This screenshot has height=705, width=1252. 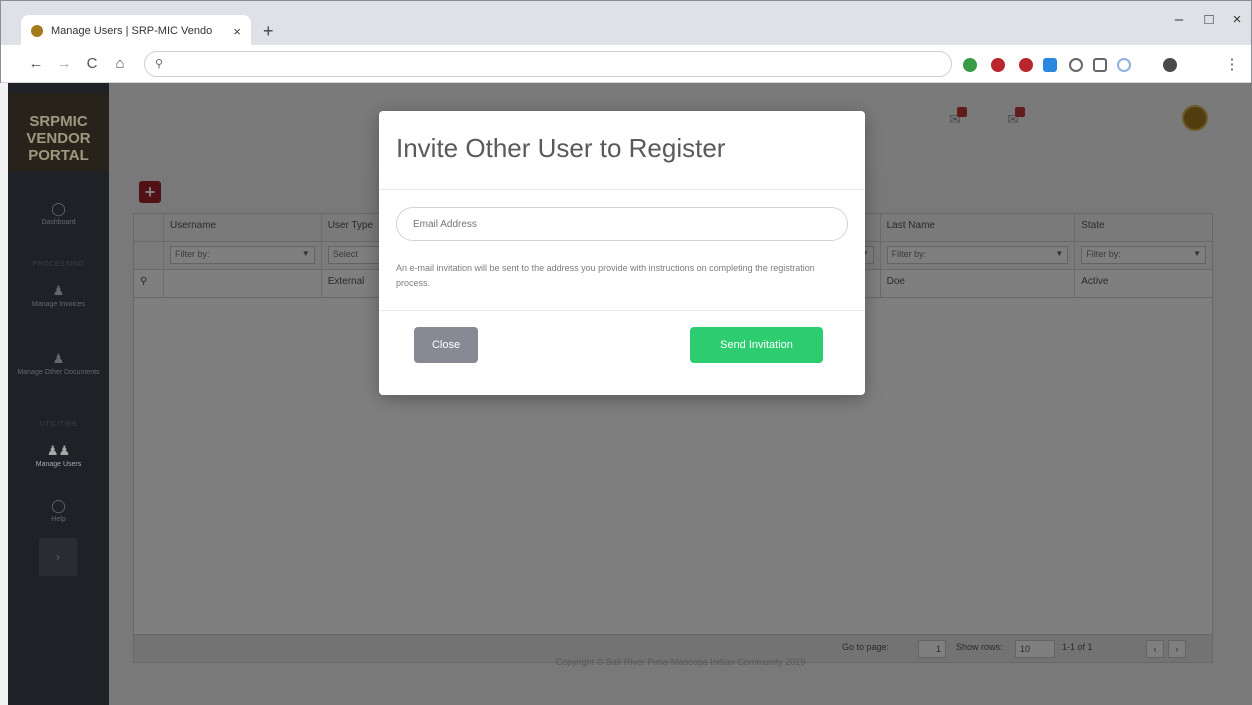 I want to click on email-field, so click(x=622, y=224).